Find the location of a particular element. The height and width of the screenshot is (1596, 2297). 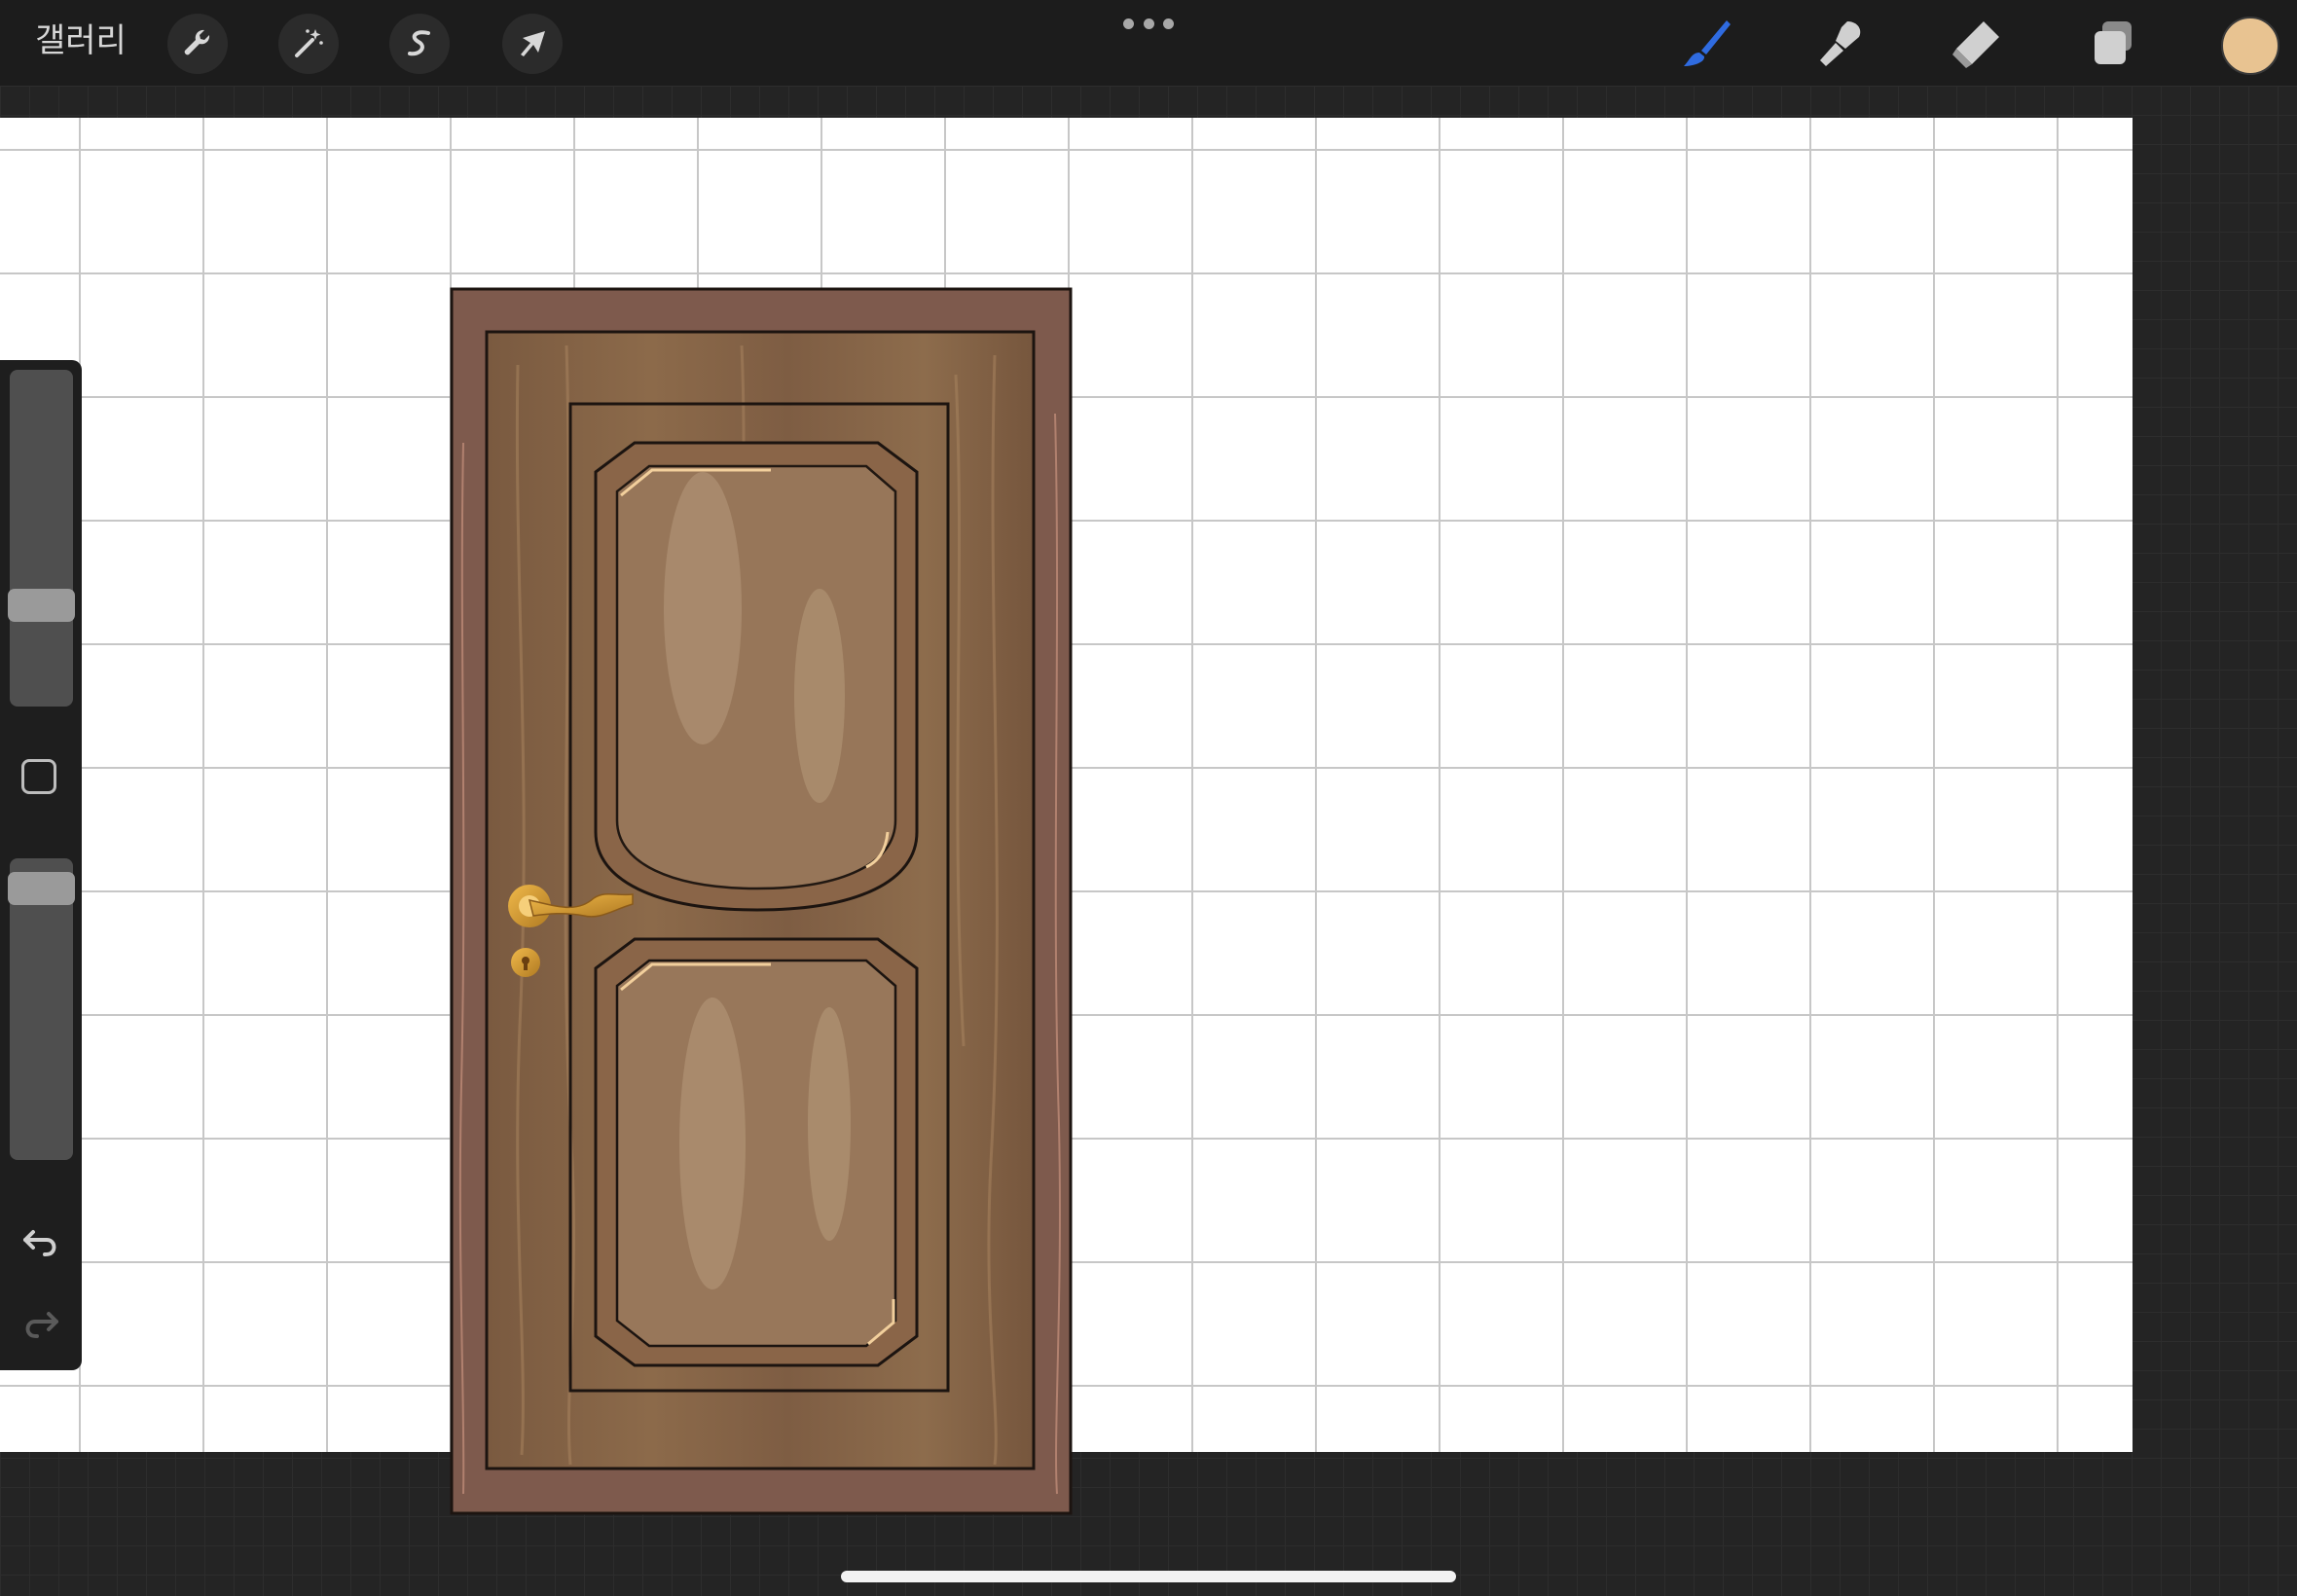

redo-icon is located at coordinates (40, 1321).